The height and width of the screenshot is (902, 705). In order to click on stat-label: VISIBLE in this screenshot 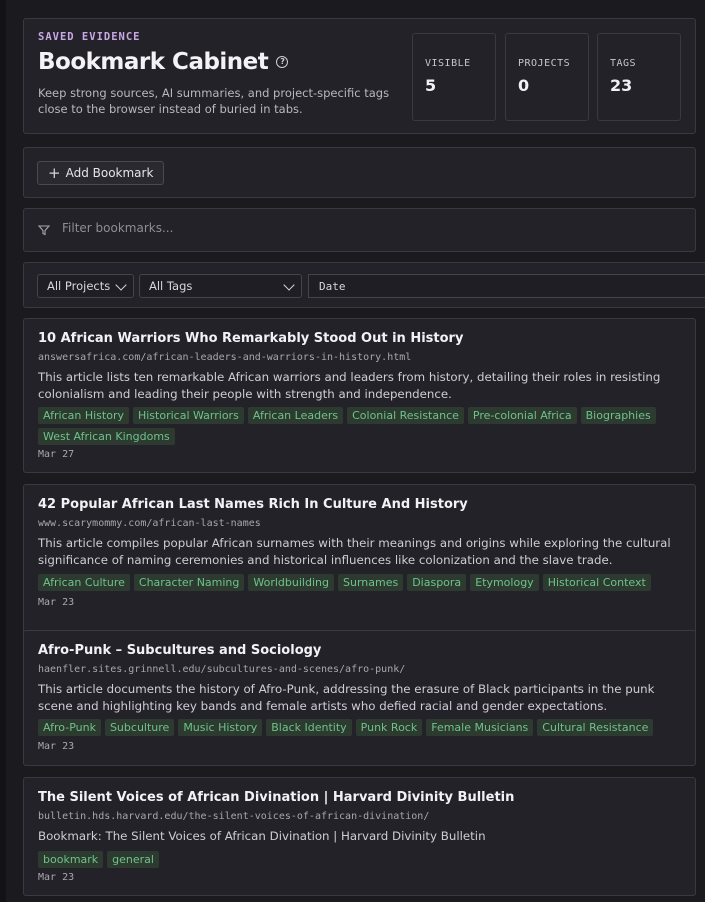, I will do `click(448, 63)`.